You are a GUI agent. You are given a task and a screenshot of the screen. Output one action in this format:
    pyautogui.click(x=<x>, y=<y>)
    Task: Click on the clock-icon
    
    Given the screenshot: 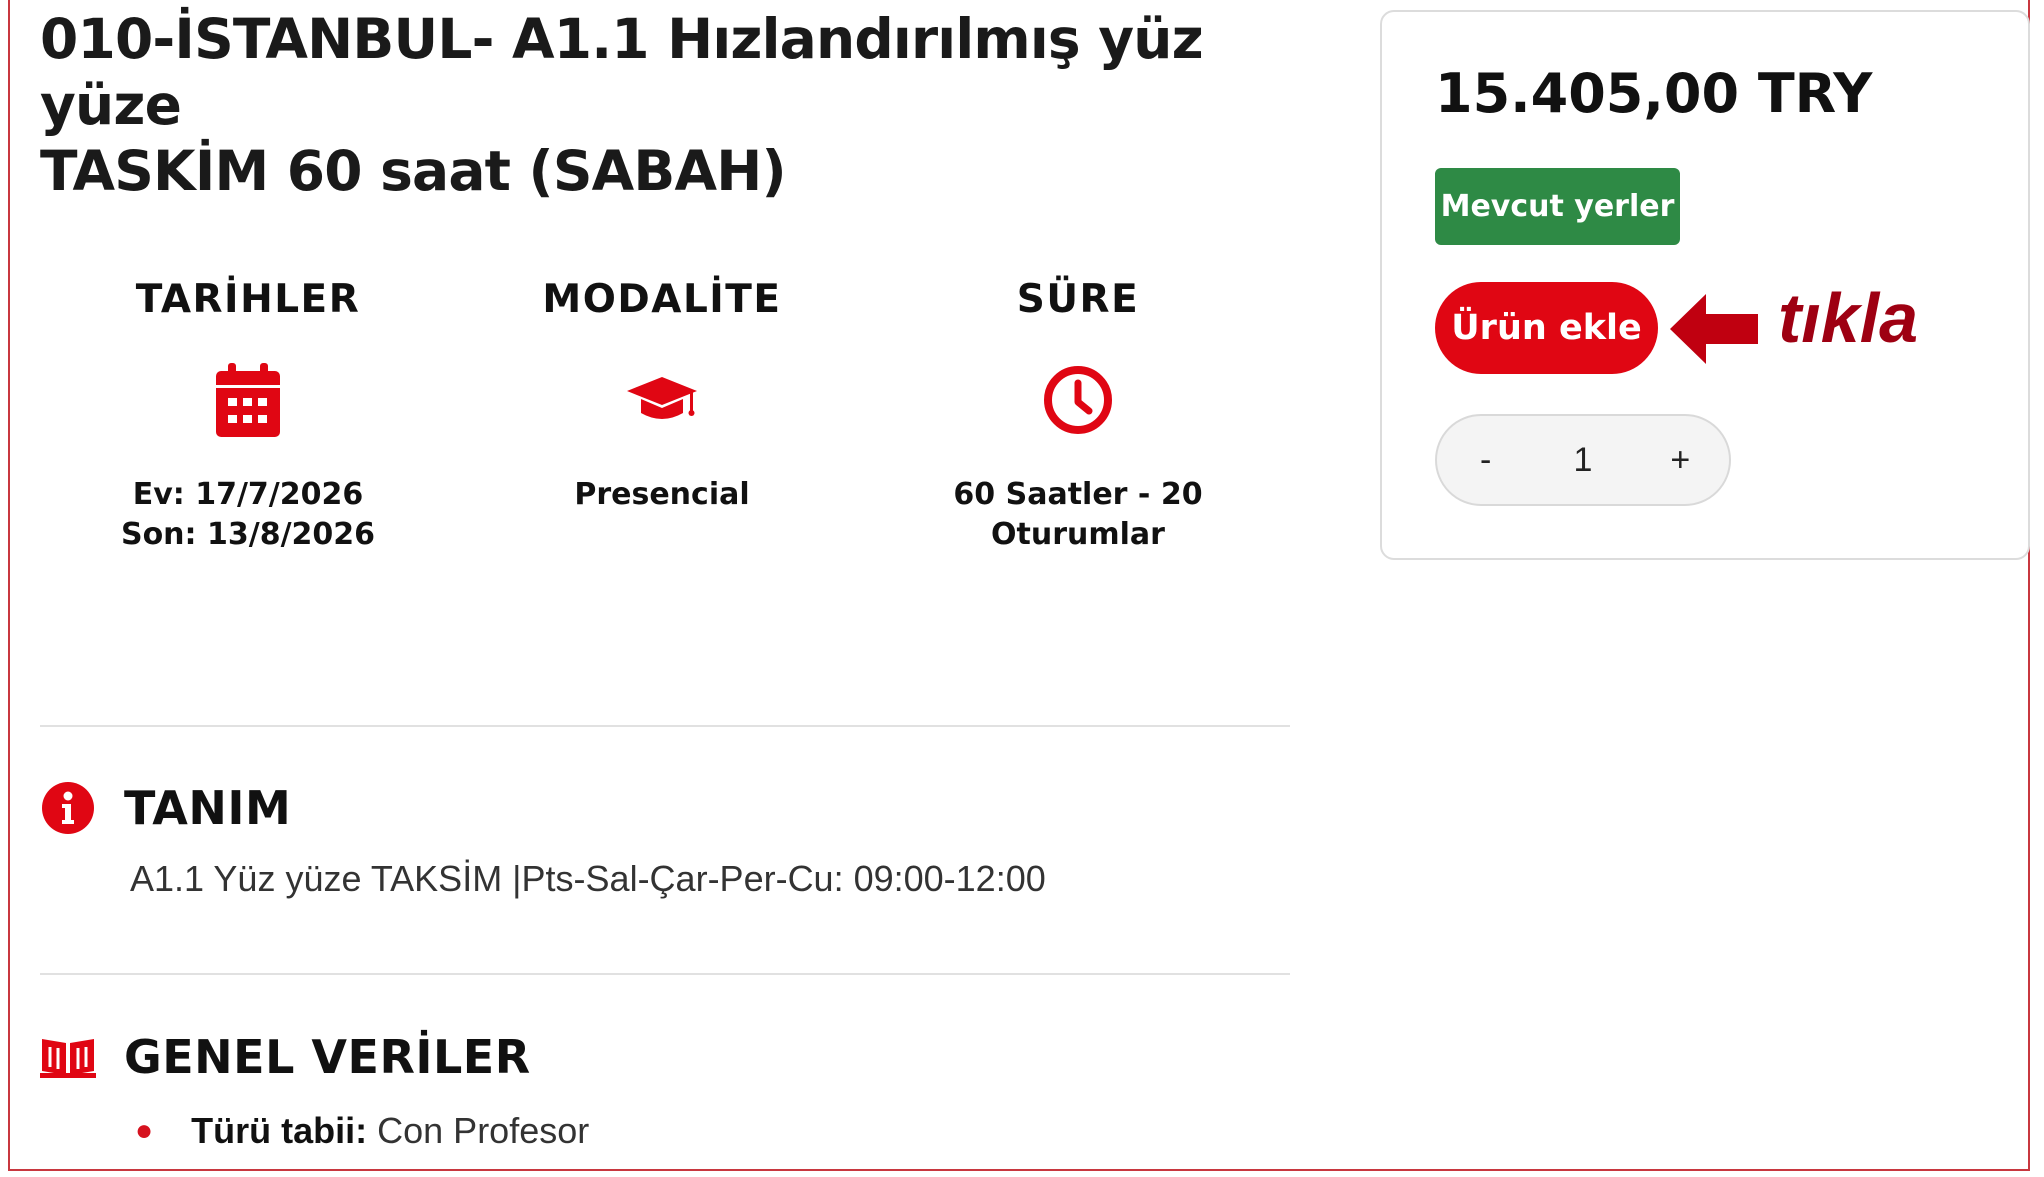 What is the action you would take?
    pyautogui.click(x=1078, y=400)
    